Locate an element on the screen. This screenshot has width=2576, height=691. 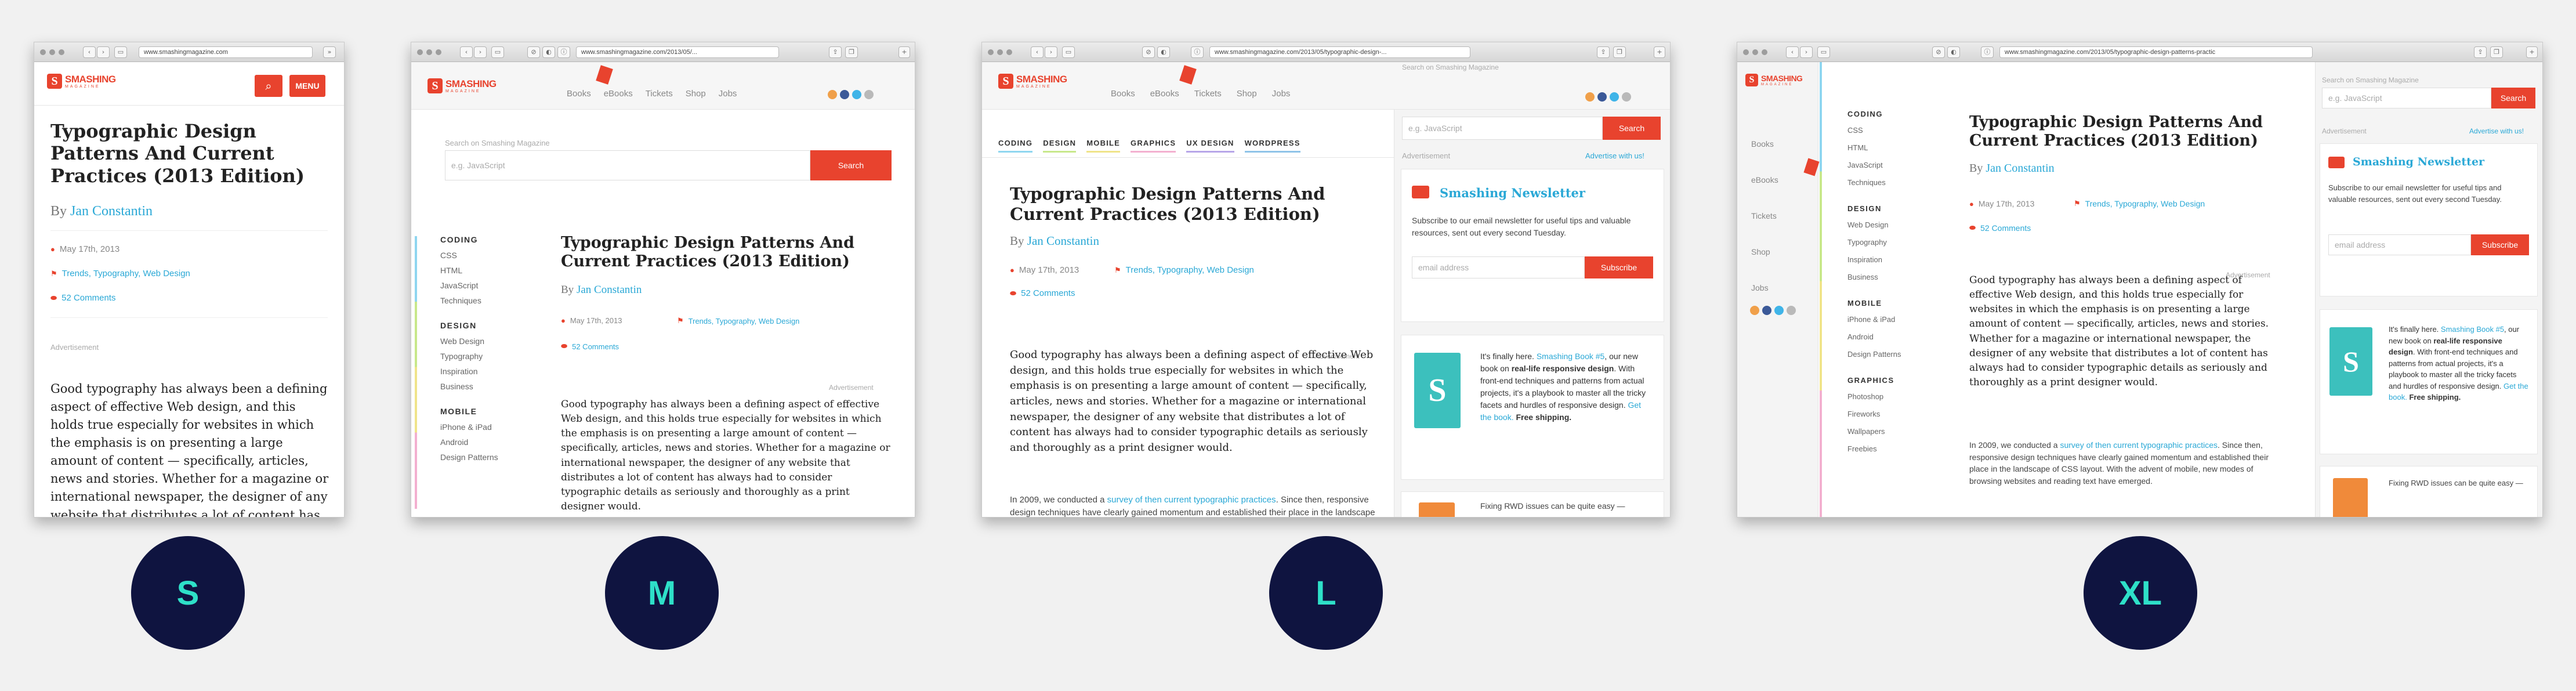
book-link: Smashing Book #5 is located at coordinates (2473, 329).